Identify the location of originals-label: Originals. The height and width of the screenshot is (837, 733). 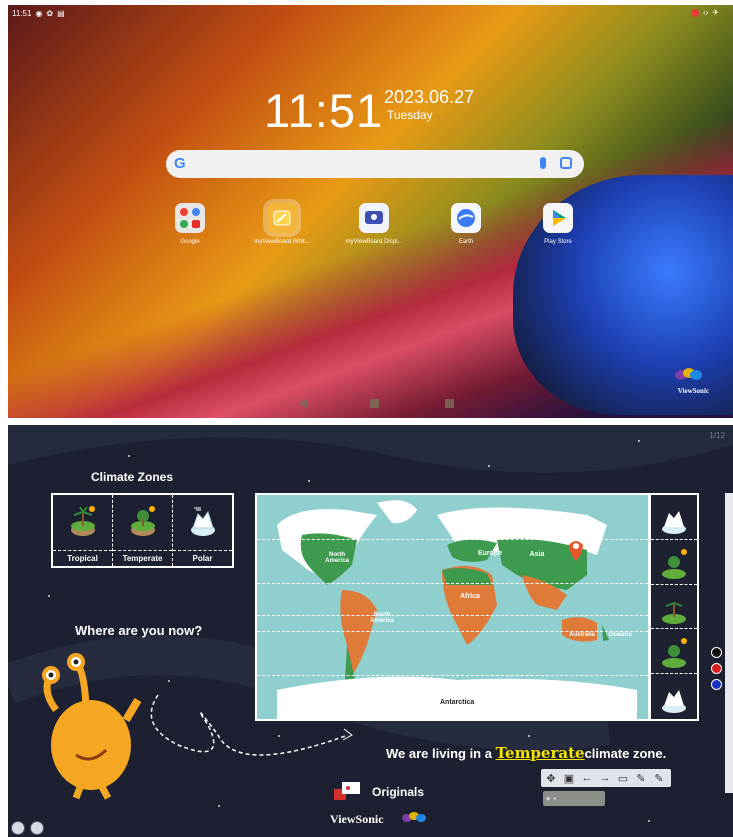
(398, 792).